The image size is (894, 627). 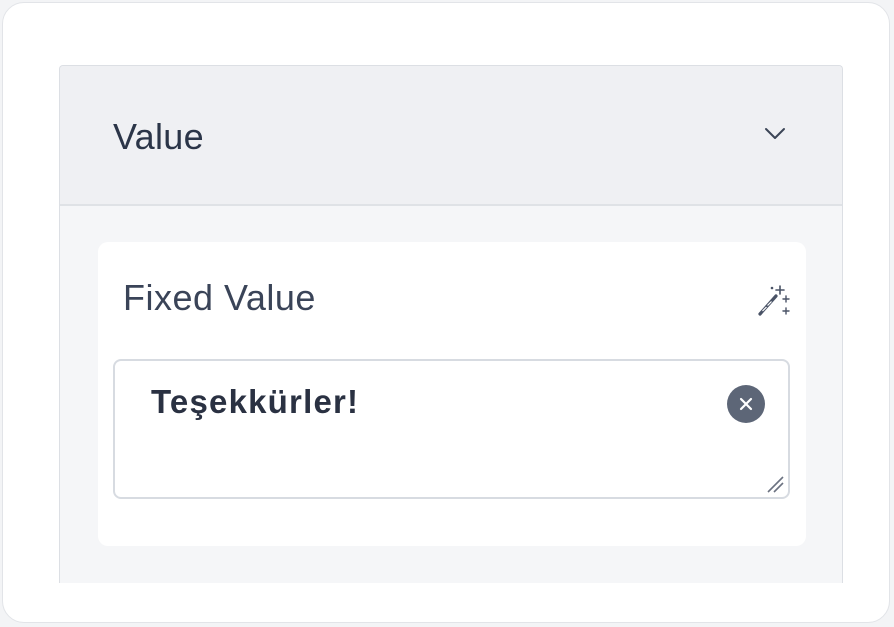 I want to click on chevron-down-icon, so click(x=775, y=134).